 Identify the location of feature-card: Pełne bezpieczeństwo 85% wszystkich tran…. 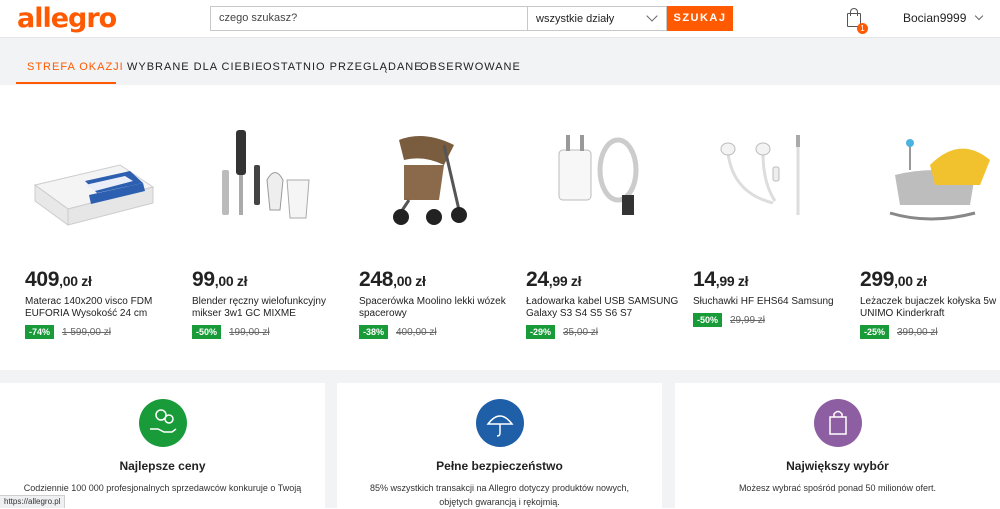
(499, 445).